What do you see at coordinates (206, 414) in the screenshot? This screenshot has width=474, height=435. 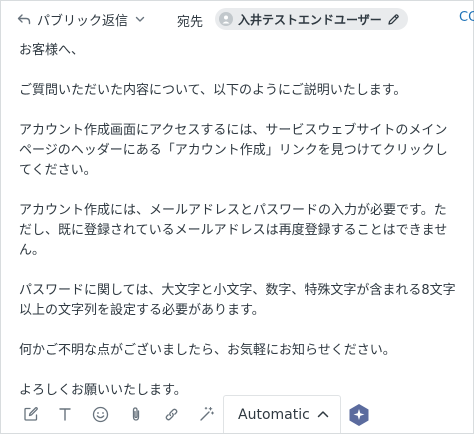 I see `magic-wand-icon` at bounding box center [206, 414].